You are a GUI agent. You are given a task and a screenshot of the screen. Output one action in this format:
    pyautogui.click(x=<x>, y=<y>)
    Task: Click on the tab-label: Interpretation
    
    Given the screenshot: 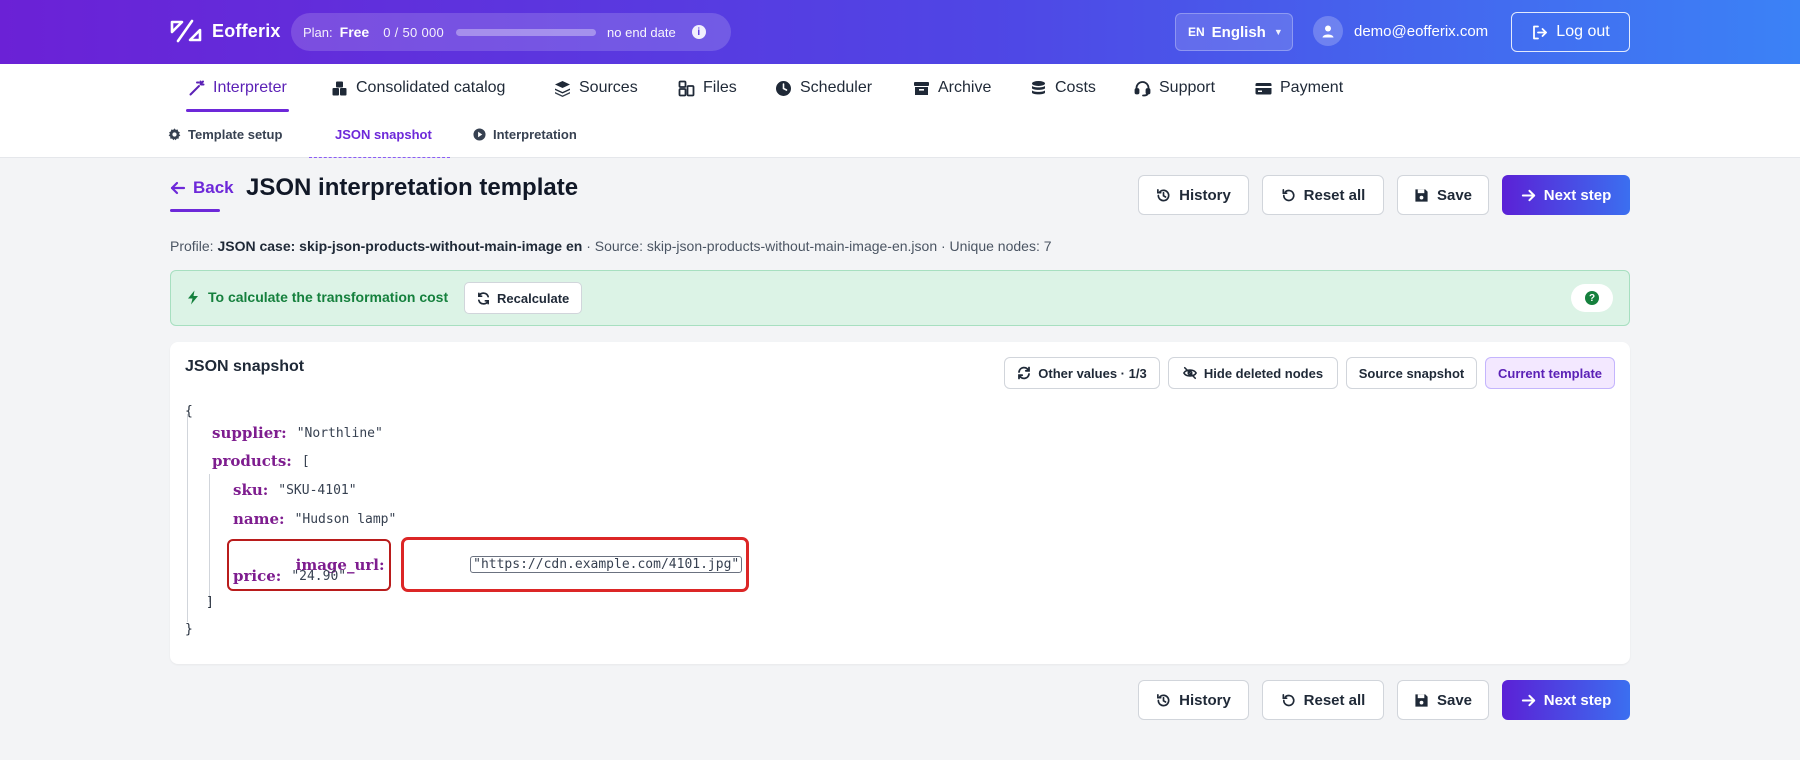 What is the action you would take?
    pyautogui.click(x=535, y=134)
    